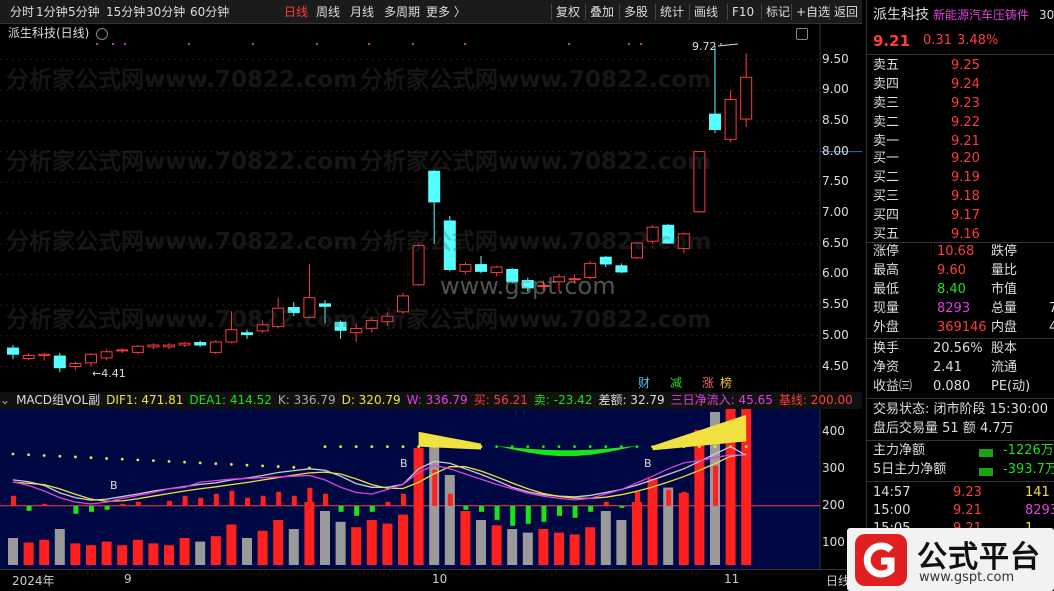 This screenshot has height=591, width=1054. What do you see at coordinates (846, 12) in the screenshot?
I see `tool-button: 返回` at bounding box center [846, 12].